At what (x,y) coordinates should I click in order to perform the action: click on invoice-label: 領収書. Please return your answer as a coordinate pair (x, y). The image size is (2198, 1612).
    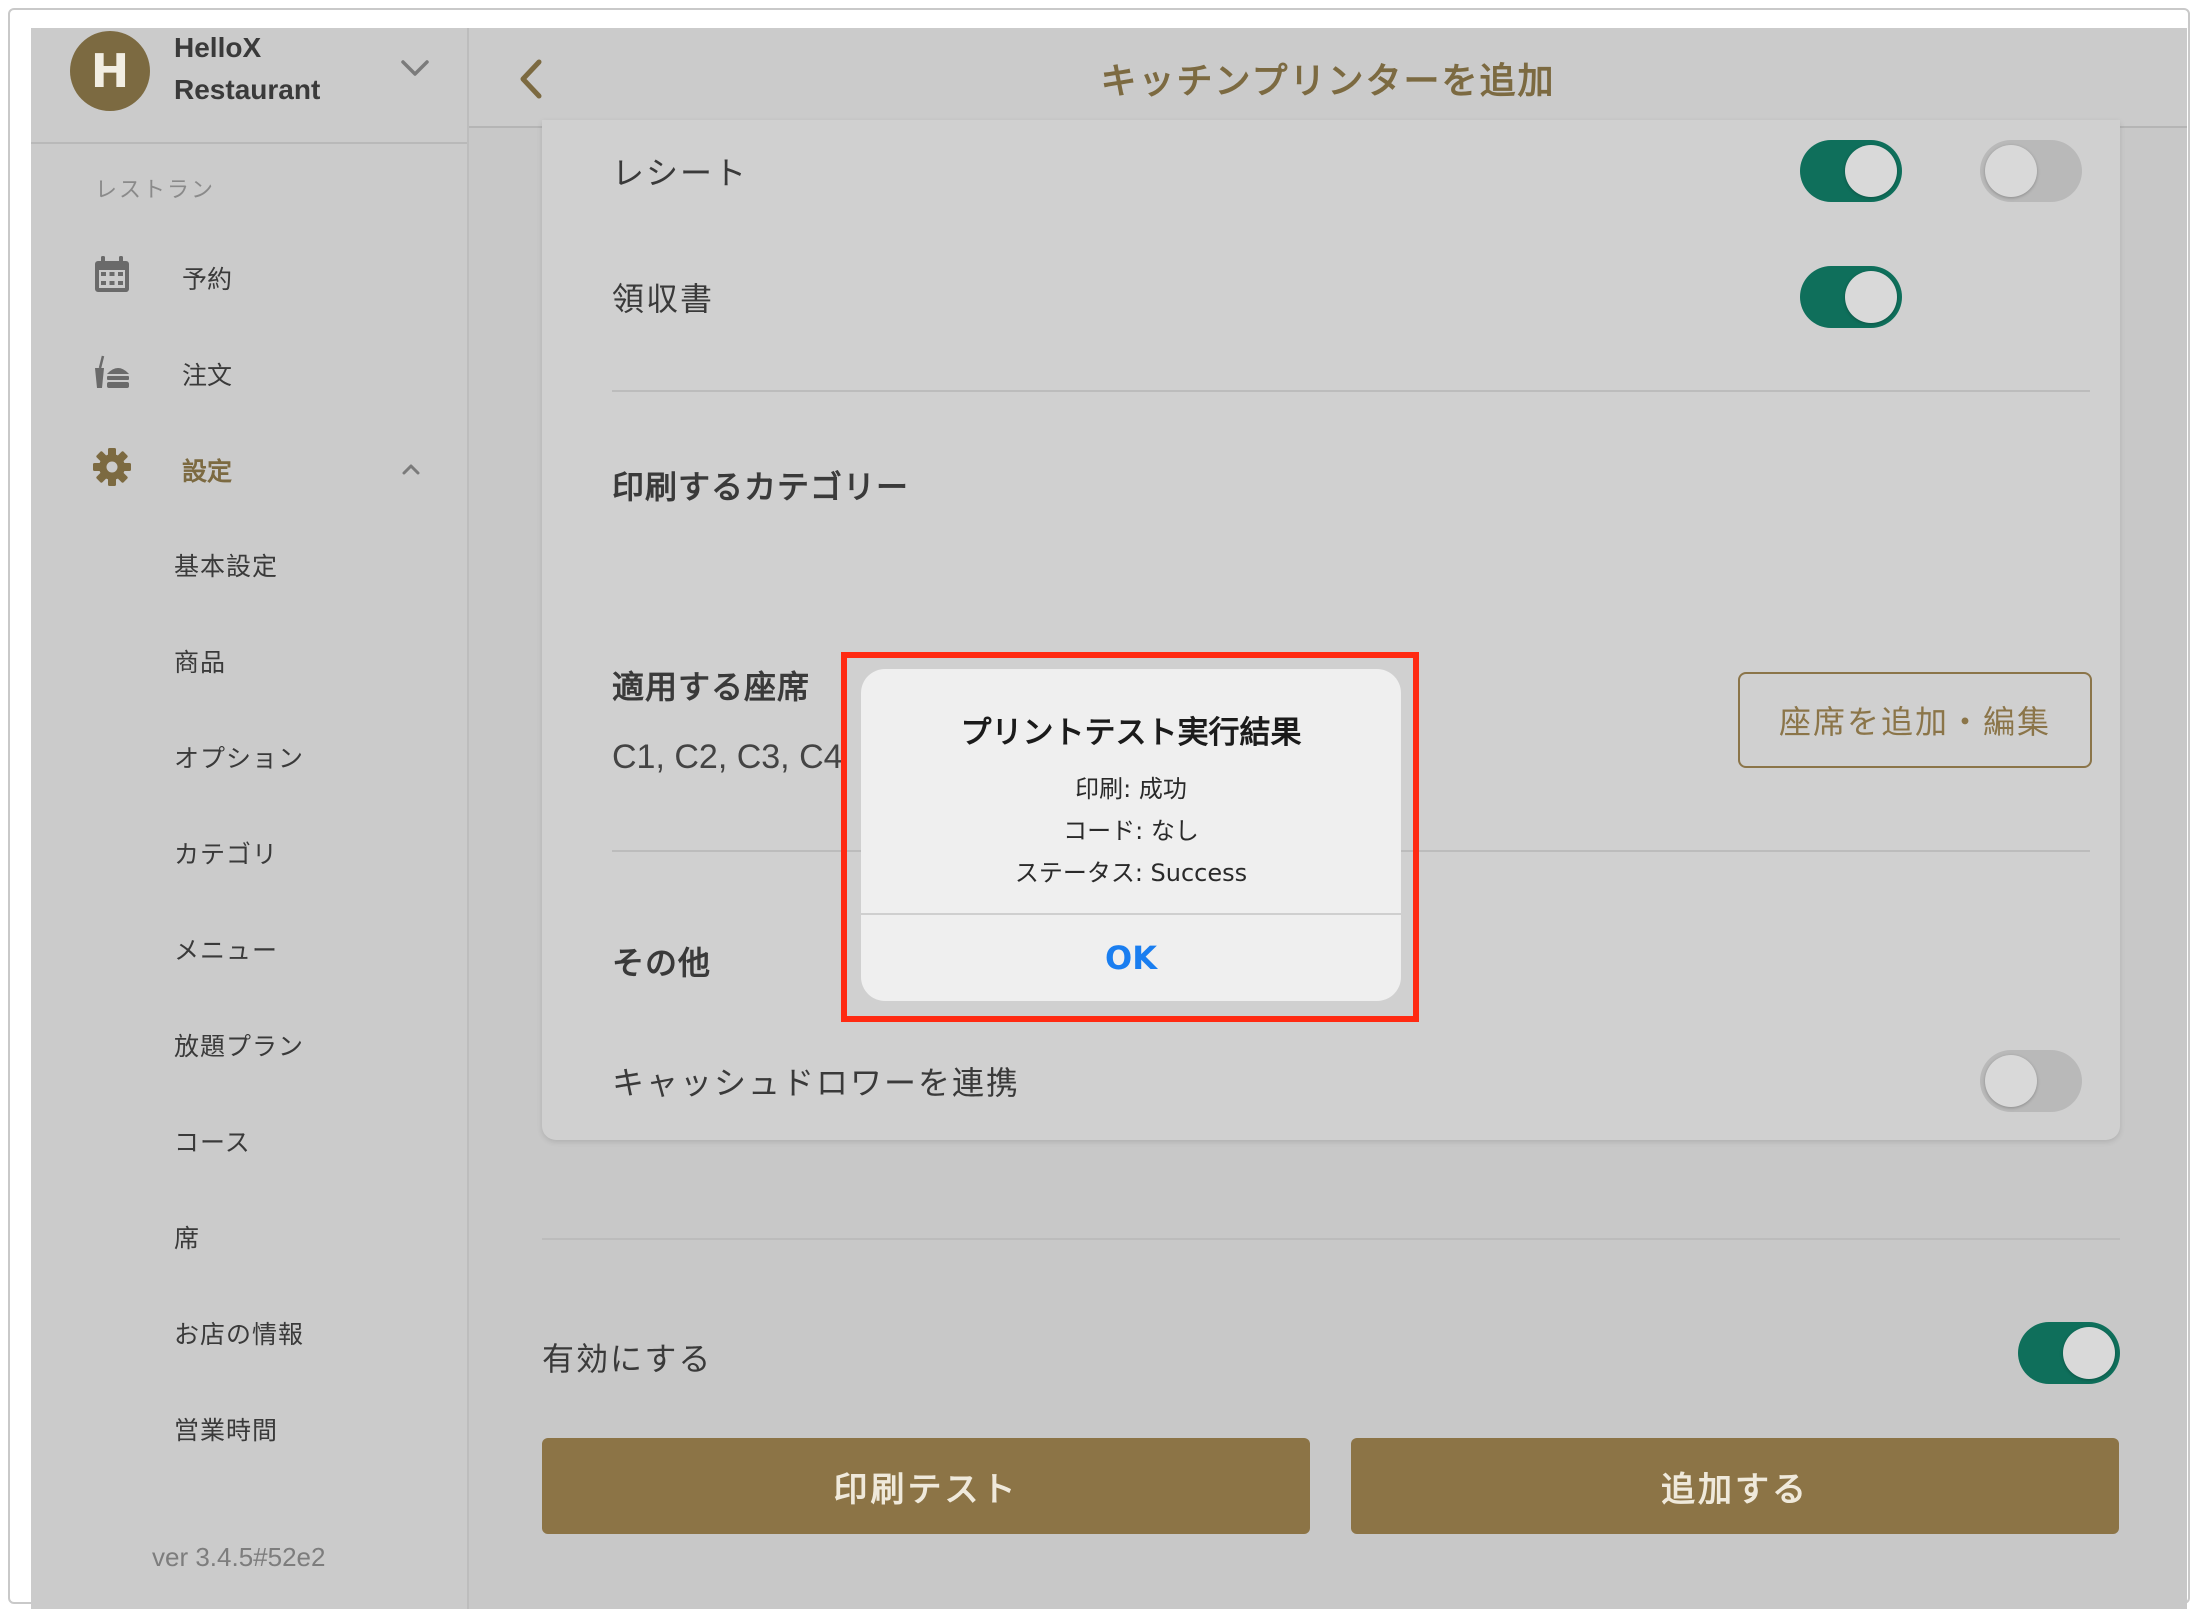
    Looking at the image, I should click on (663, 299).